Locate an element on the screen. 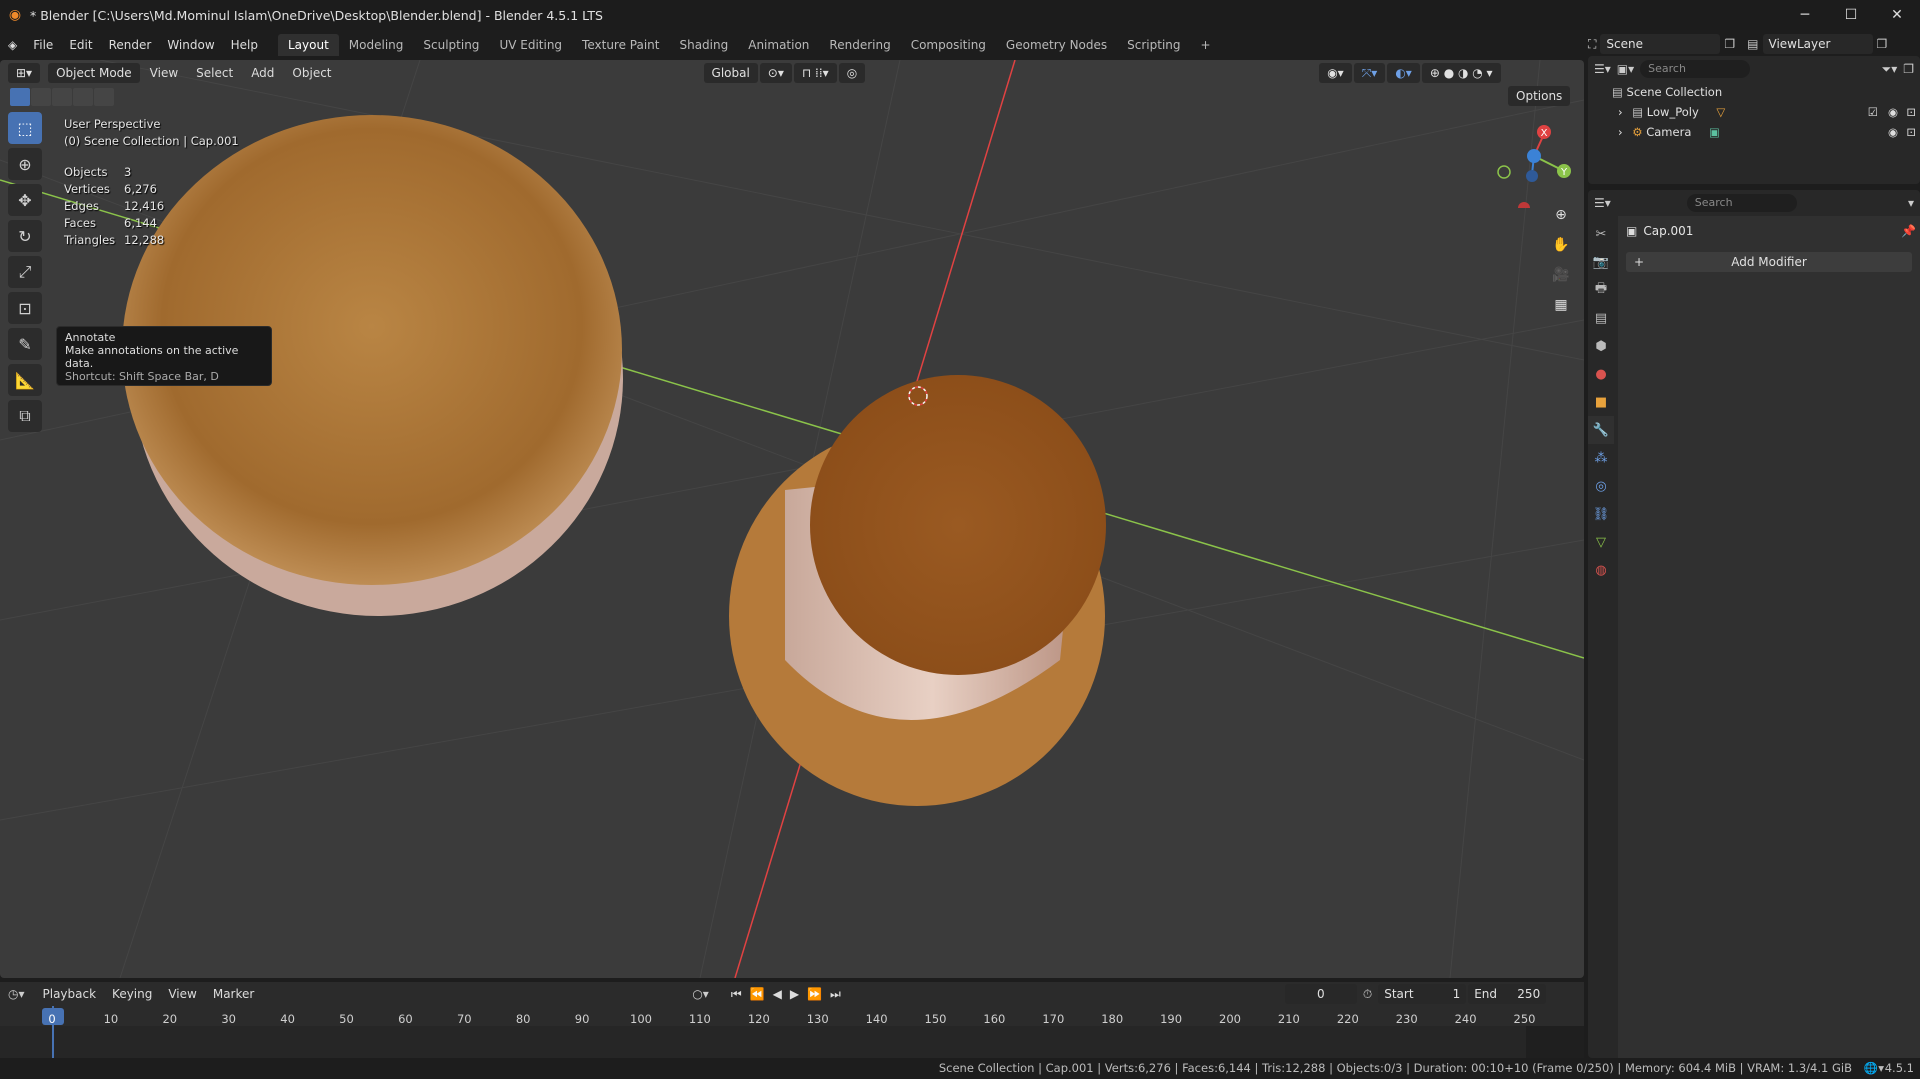 This screenshot has height=1079, width=1920. auto-keying-icon: ○▾ is located at coordinates (700, 994).